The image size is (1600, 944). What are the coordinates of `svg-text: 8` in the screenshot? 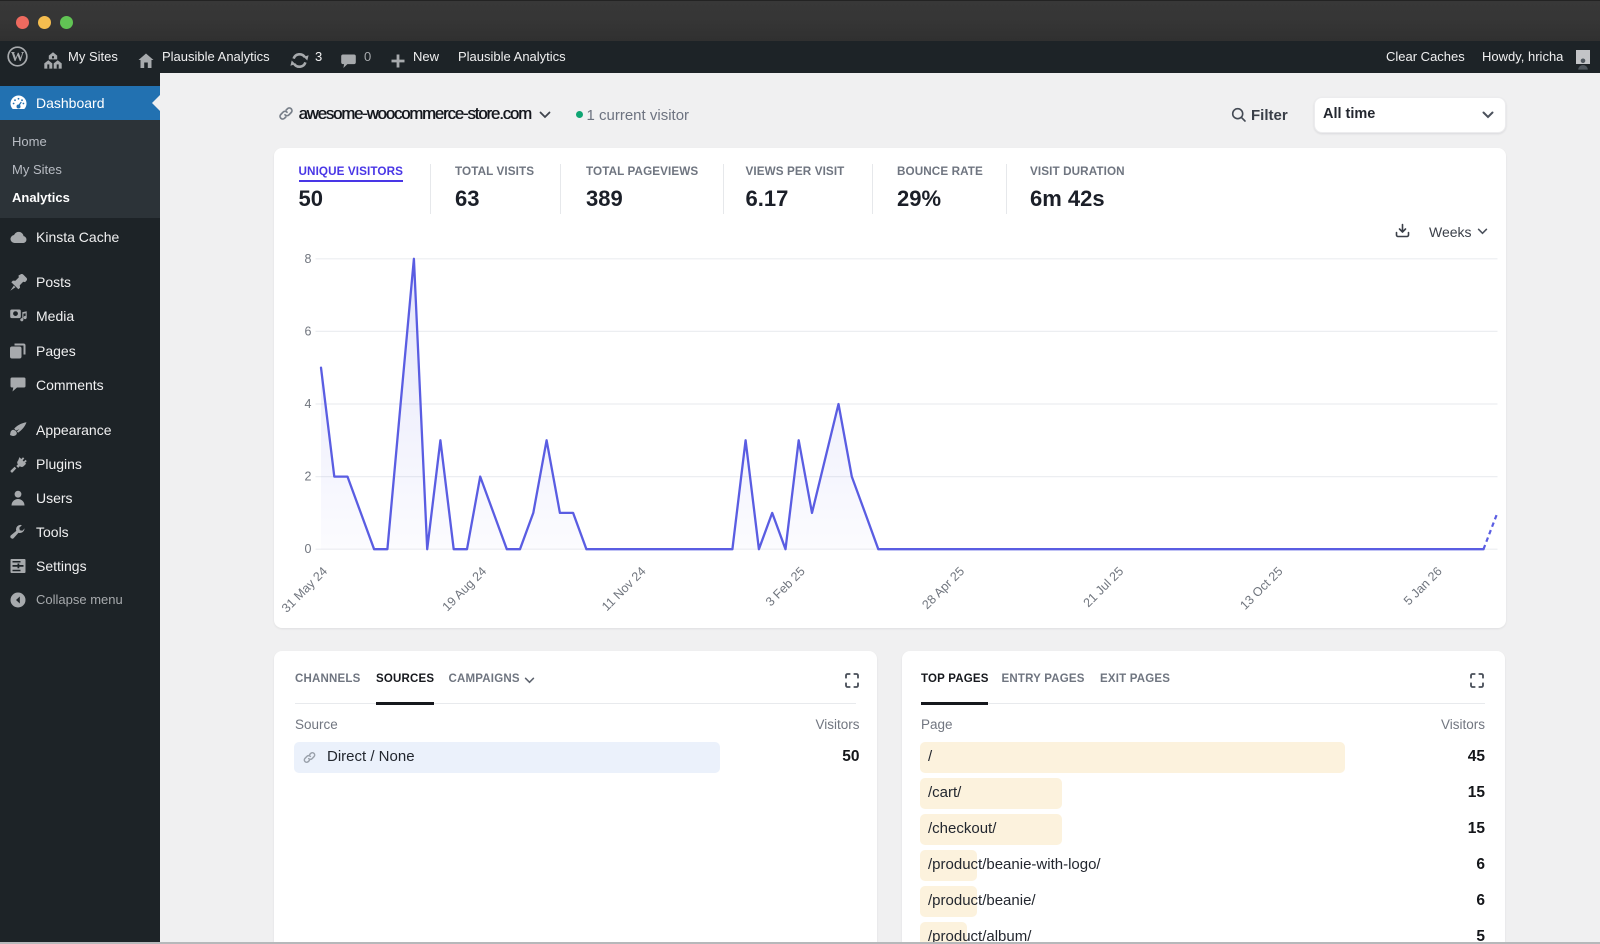 It's located at (307, 259).